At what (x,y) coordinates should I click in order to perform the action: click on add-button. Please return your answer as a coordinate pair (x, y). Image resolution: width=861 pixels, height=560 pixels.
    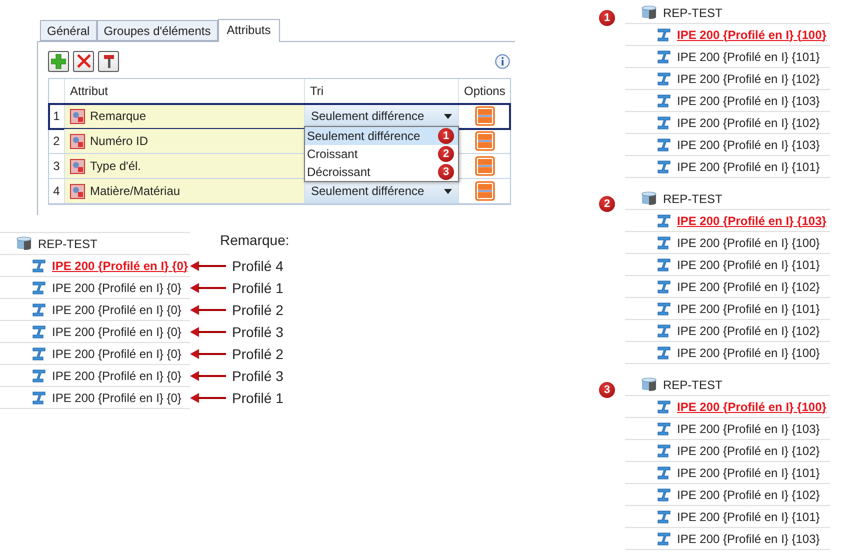
    Looking at the image, I should click on (58, 61).